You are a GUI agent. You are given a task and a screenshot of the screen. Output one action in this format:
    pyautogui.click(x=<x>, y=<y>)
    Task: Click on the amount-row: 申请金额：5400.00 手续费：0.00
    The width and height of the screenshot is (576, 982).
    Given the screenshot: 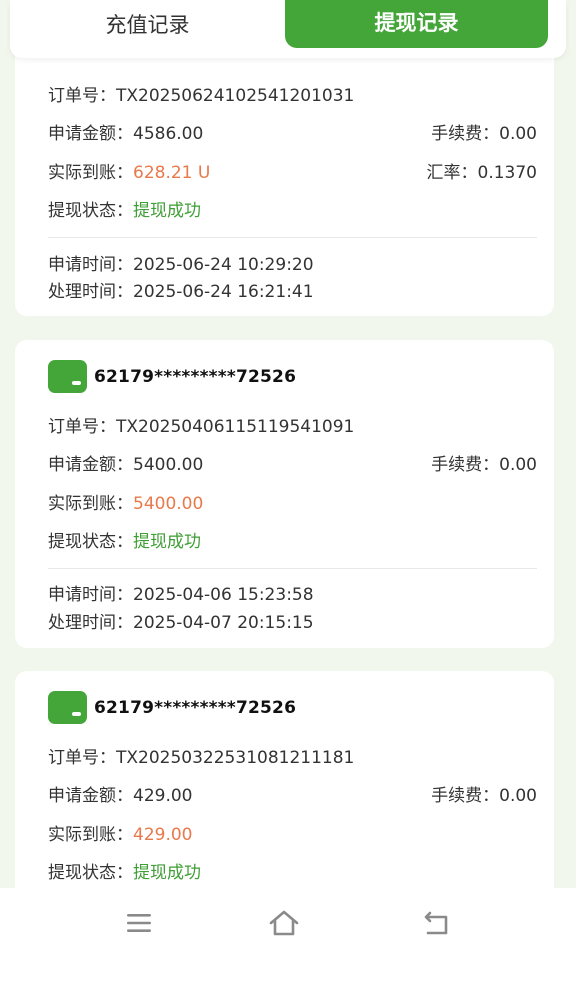 What is the action you would take?
    pyautogui.click(x=292, y=462)
    